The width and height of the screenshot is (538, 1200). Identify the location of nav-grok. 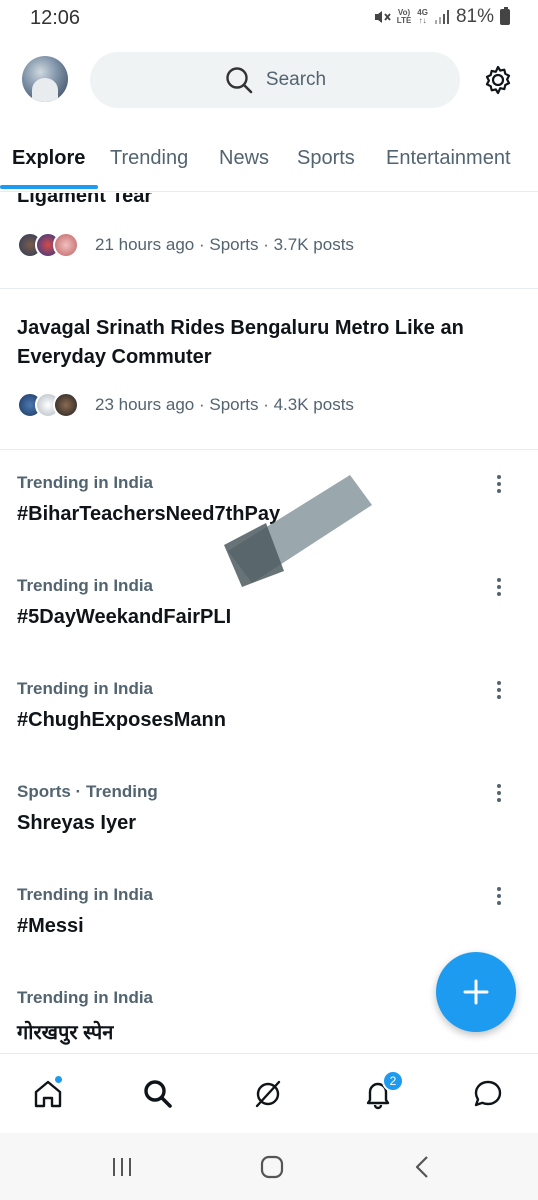
(268, 1094).